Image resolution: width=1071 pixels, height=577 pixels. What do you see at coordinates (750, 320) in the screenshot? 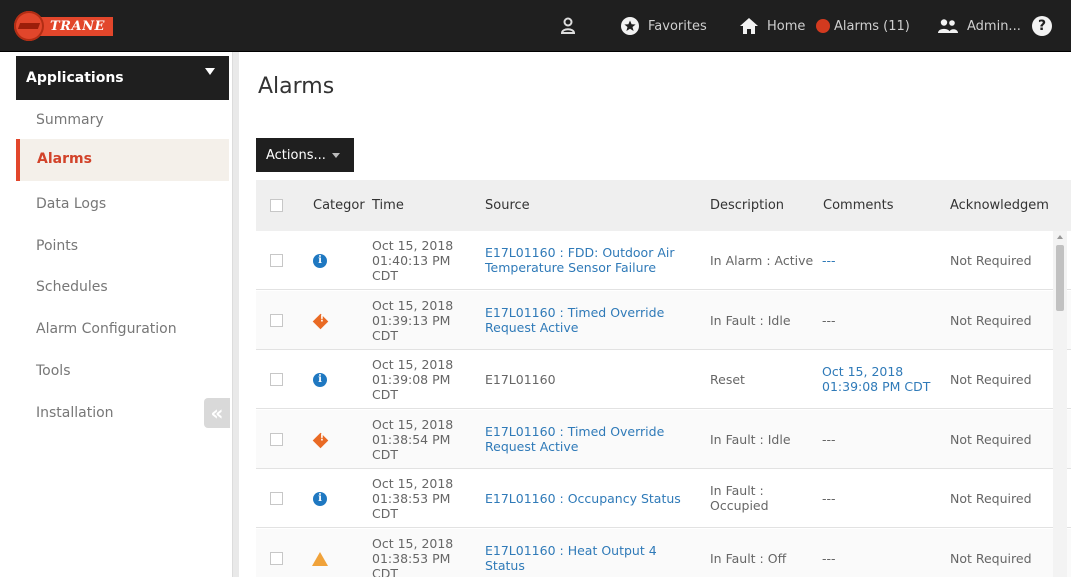
I see `description-cell: In Fault : Idle` at bounding box center [750, 320].